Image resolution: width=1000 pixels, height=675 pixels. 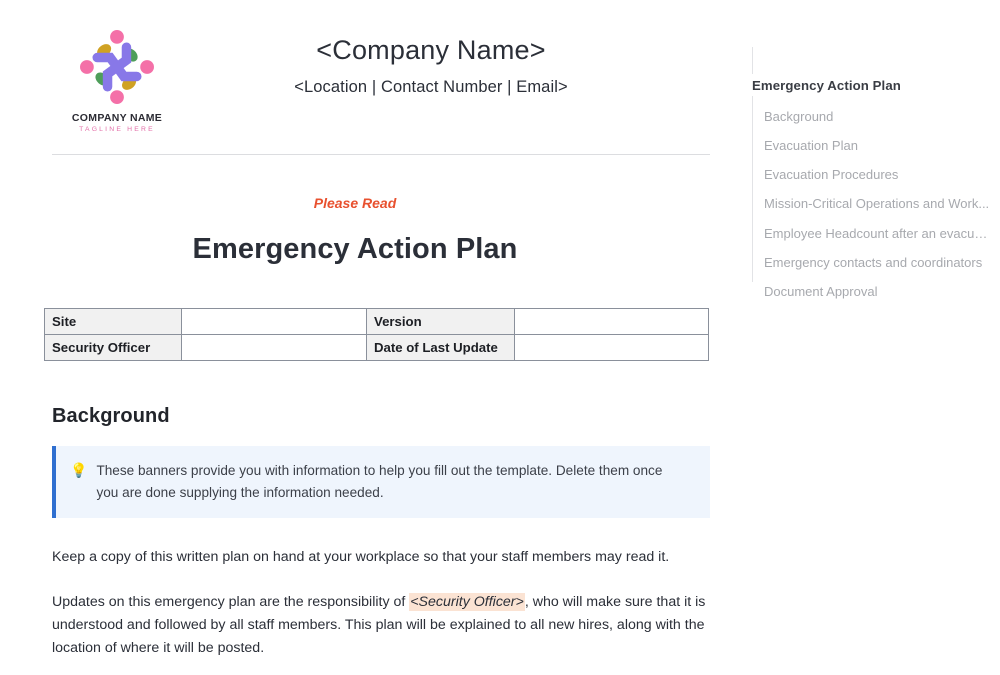 I want to click on table-row: Security Officer Date of Last Update, so click(x=376, y=347).